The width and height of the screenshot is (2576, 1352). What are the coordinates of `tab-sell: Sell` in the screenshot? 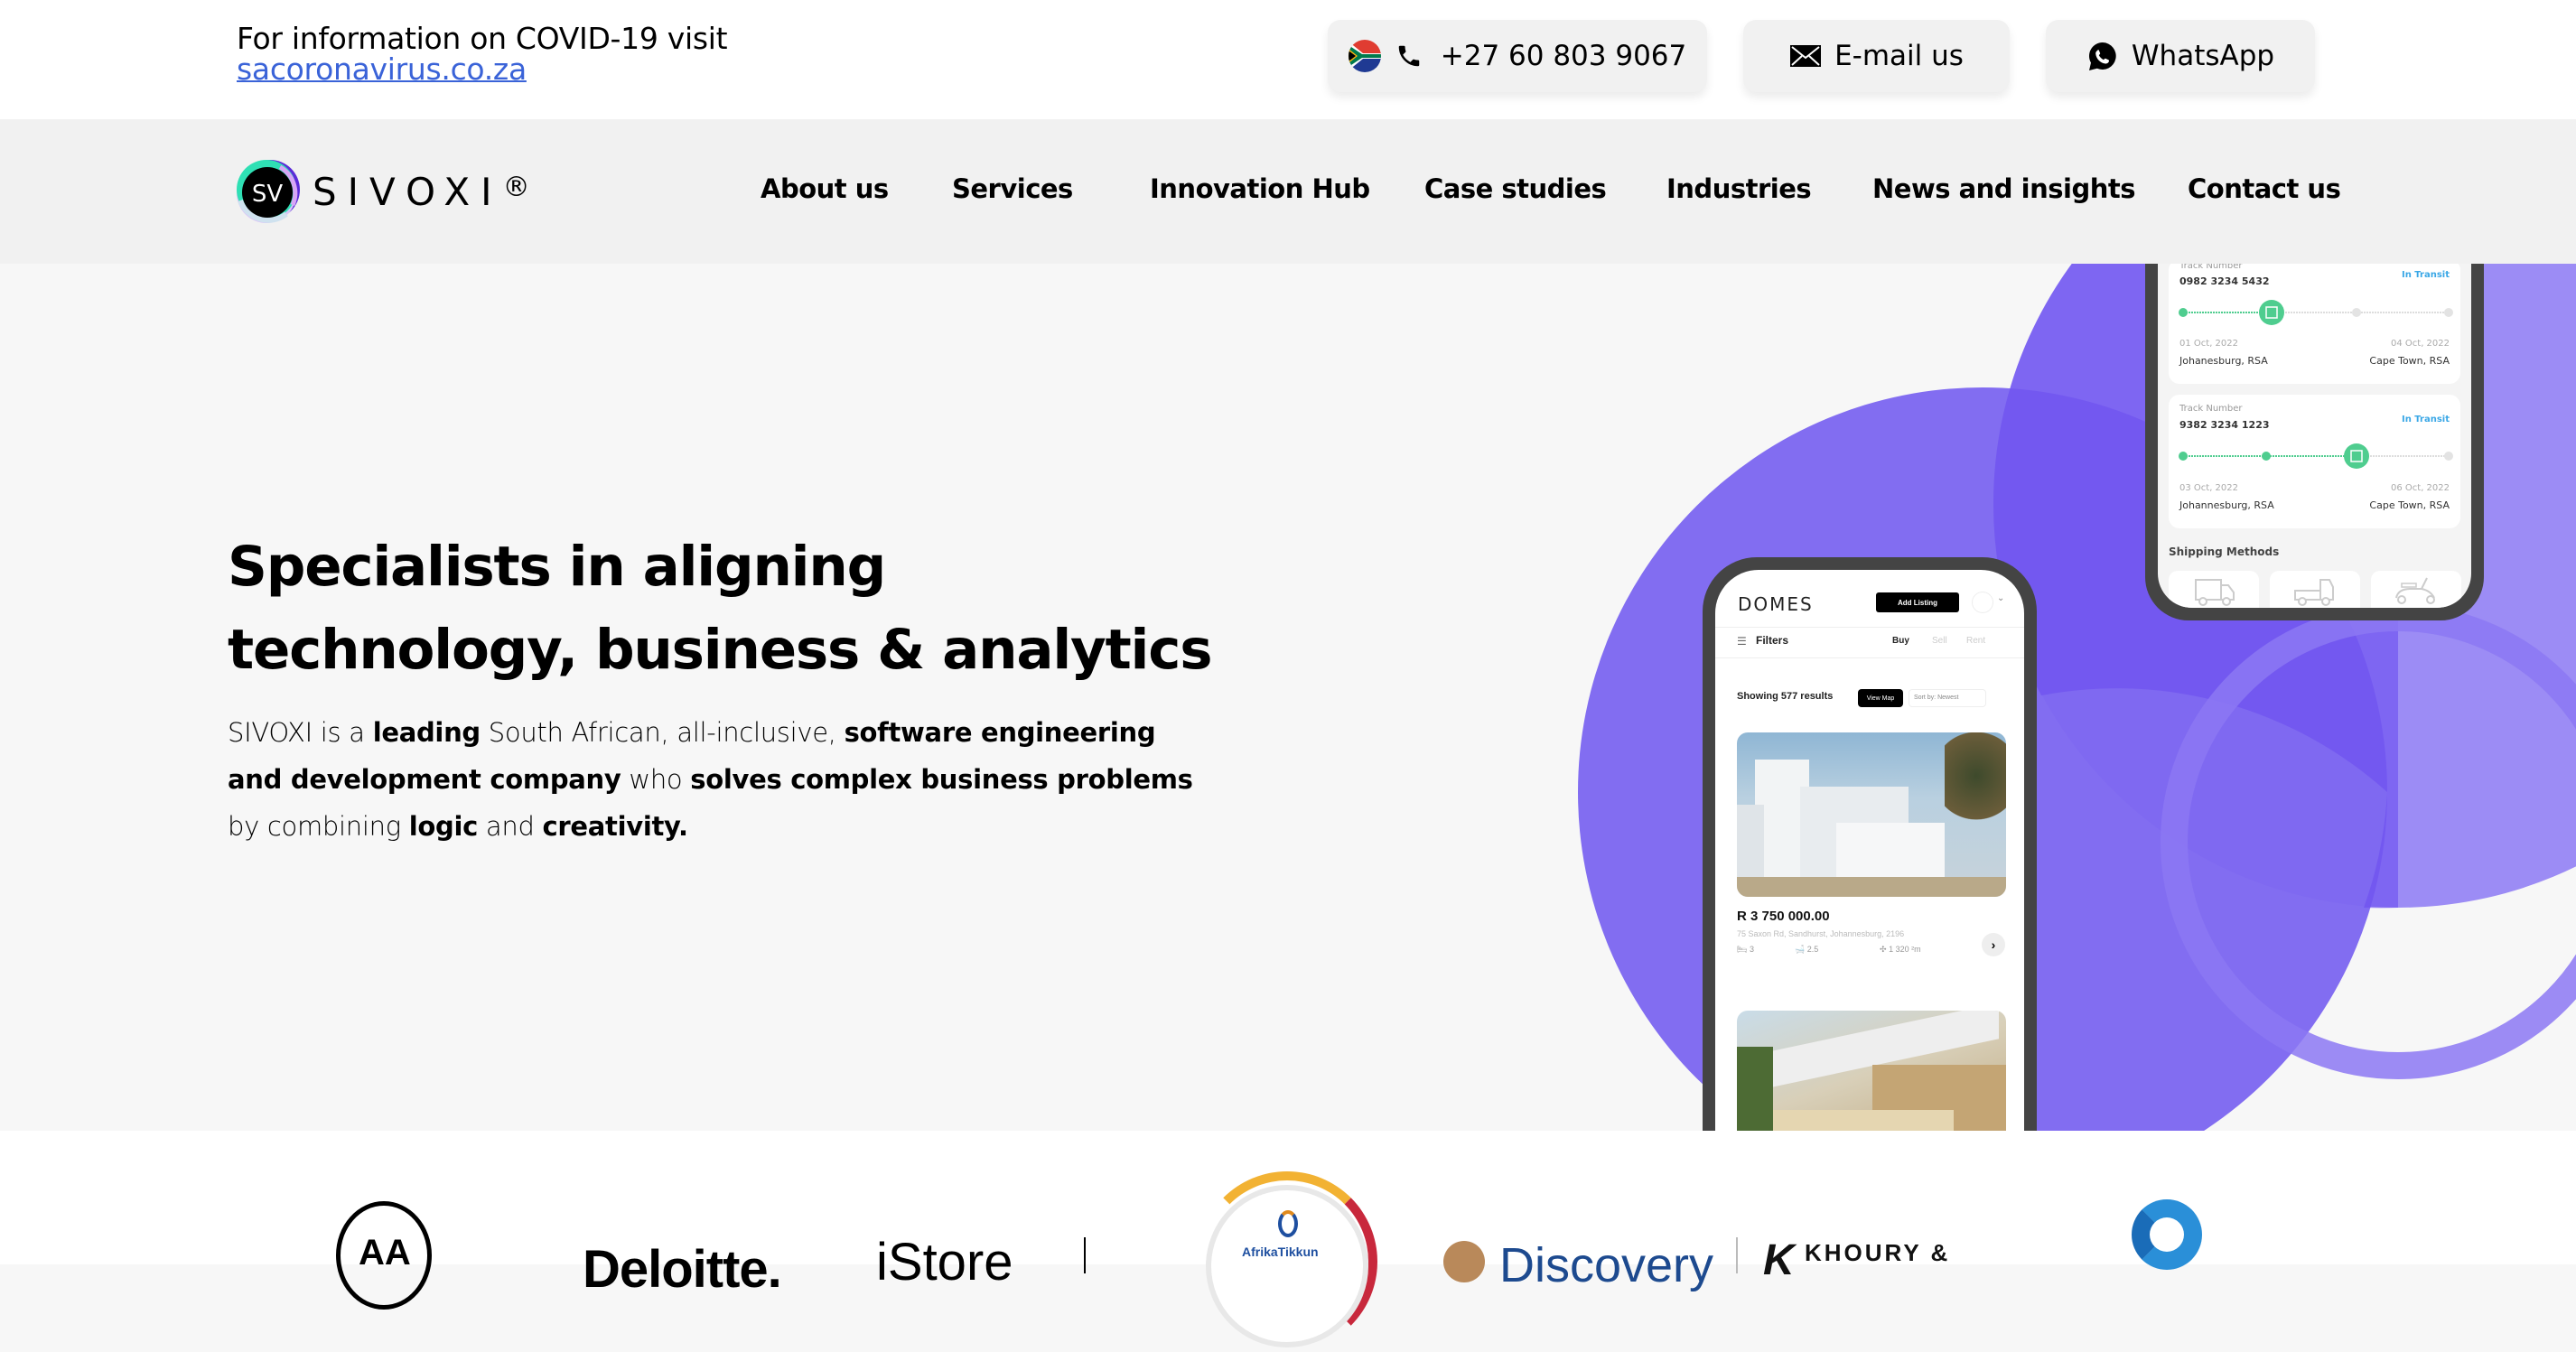 It's located at (1939, 641).